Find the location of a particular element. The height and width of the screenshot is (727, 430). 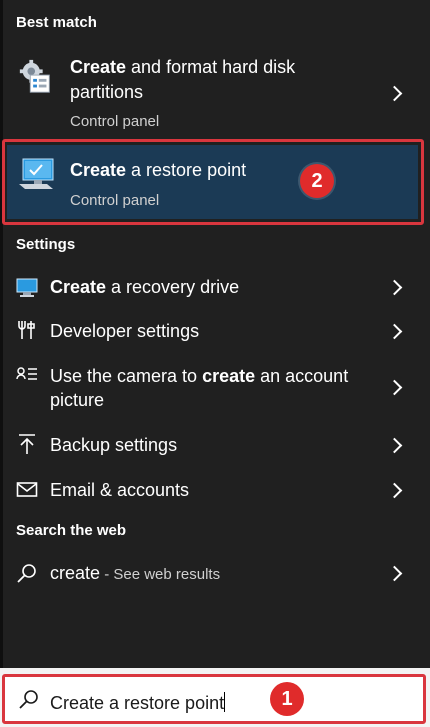

settings-create-recovery-drive: Create a recovery drive is located at coordinates (215, 287).